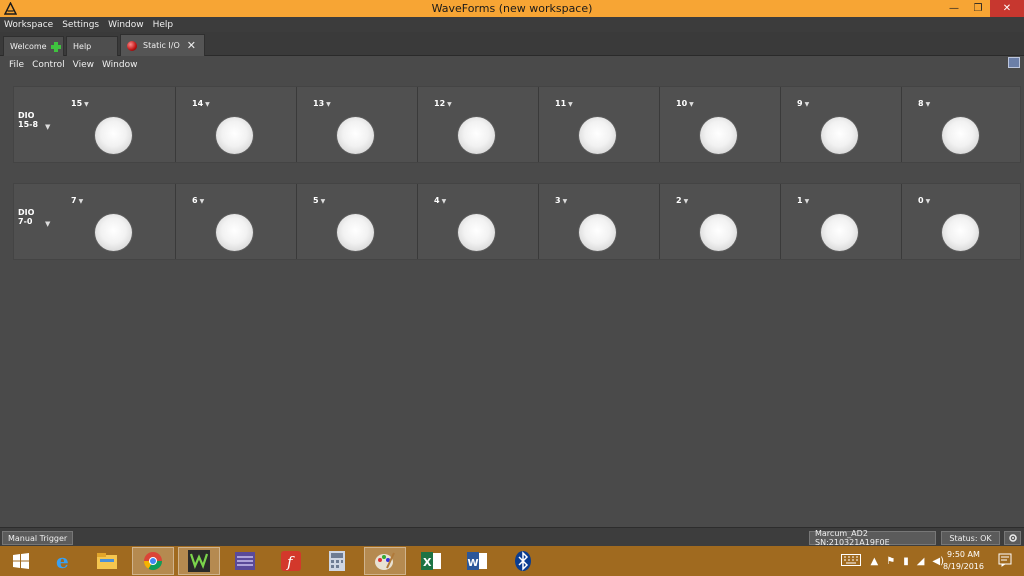 The height and width of the screenshot is (576, 1024). Describe the element at coordinates (890, 561) in the screenshot. I see `flag-icon: ⚑` at that location.